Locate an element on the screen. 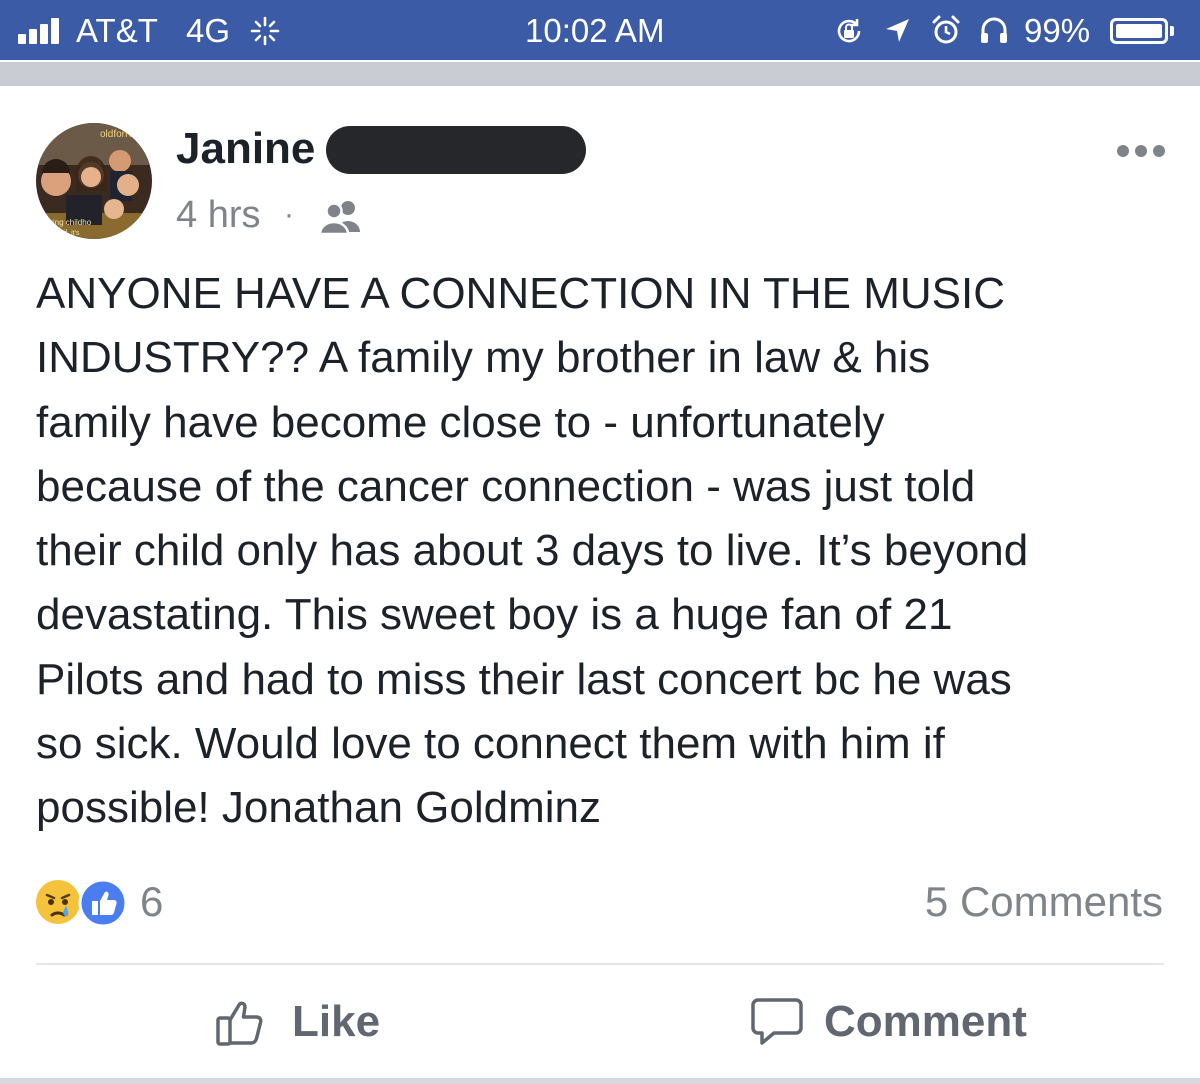 This screenshot has height=1084, width=1200. author-avatar: oldforKids Curing childho not if, it's is located at coordinates (94, 181).